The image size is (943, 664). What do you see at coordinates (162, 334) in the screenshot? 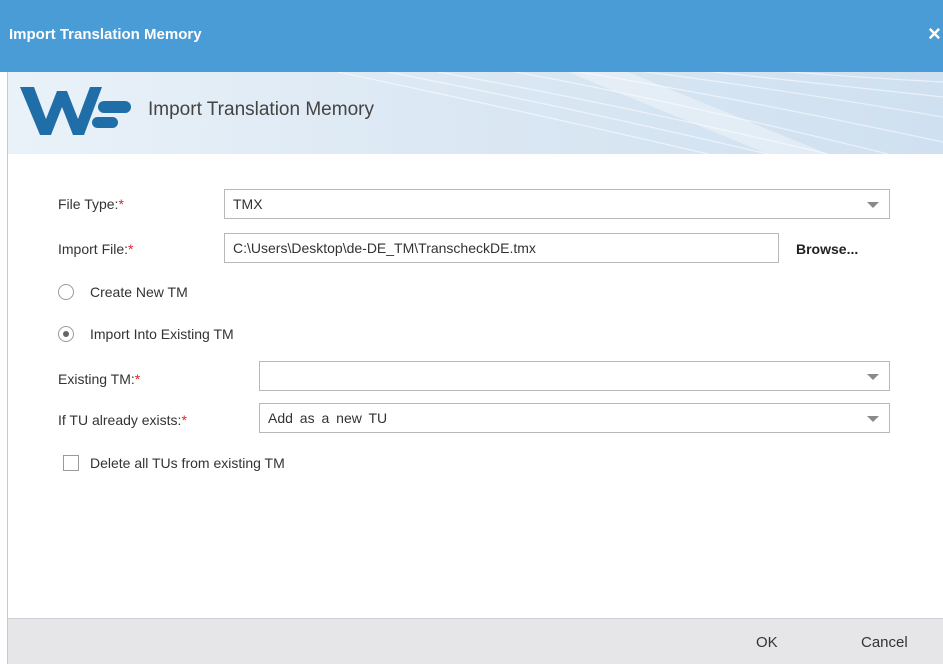
I see `import-existing-tm-label: Import Into Existing TM` at bounding box center [162, 334].